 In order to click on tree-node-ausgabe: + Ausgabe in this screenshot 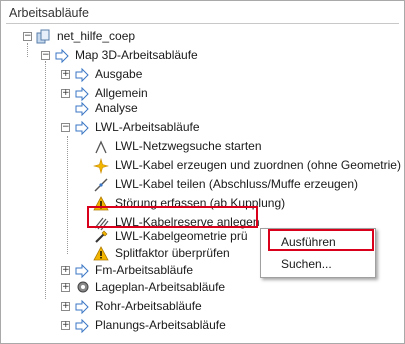, I will do `click(201, 74)`.